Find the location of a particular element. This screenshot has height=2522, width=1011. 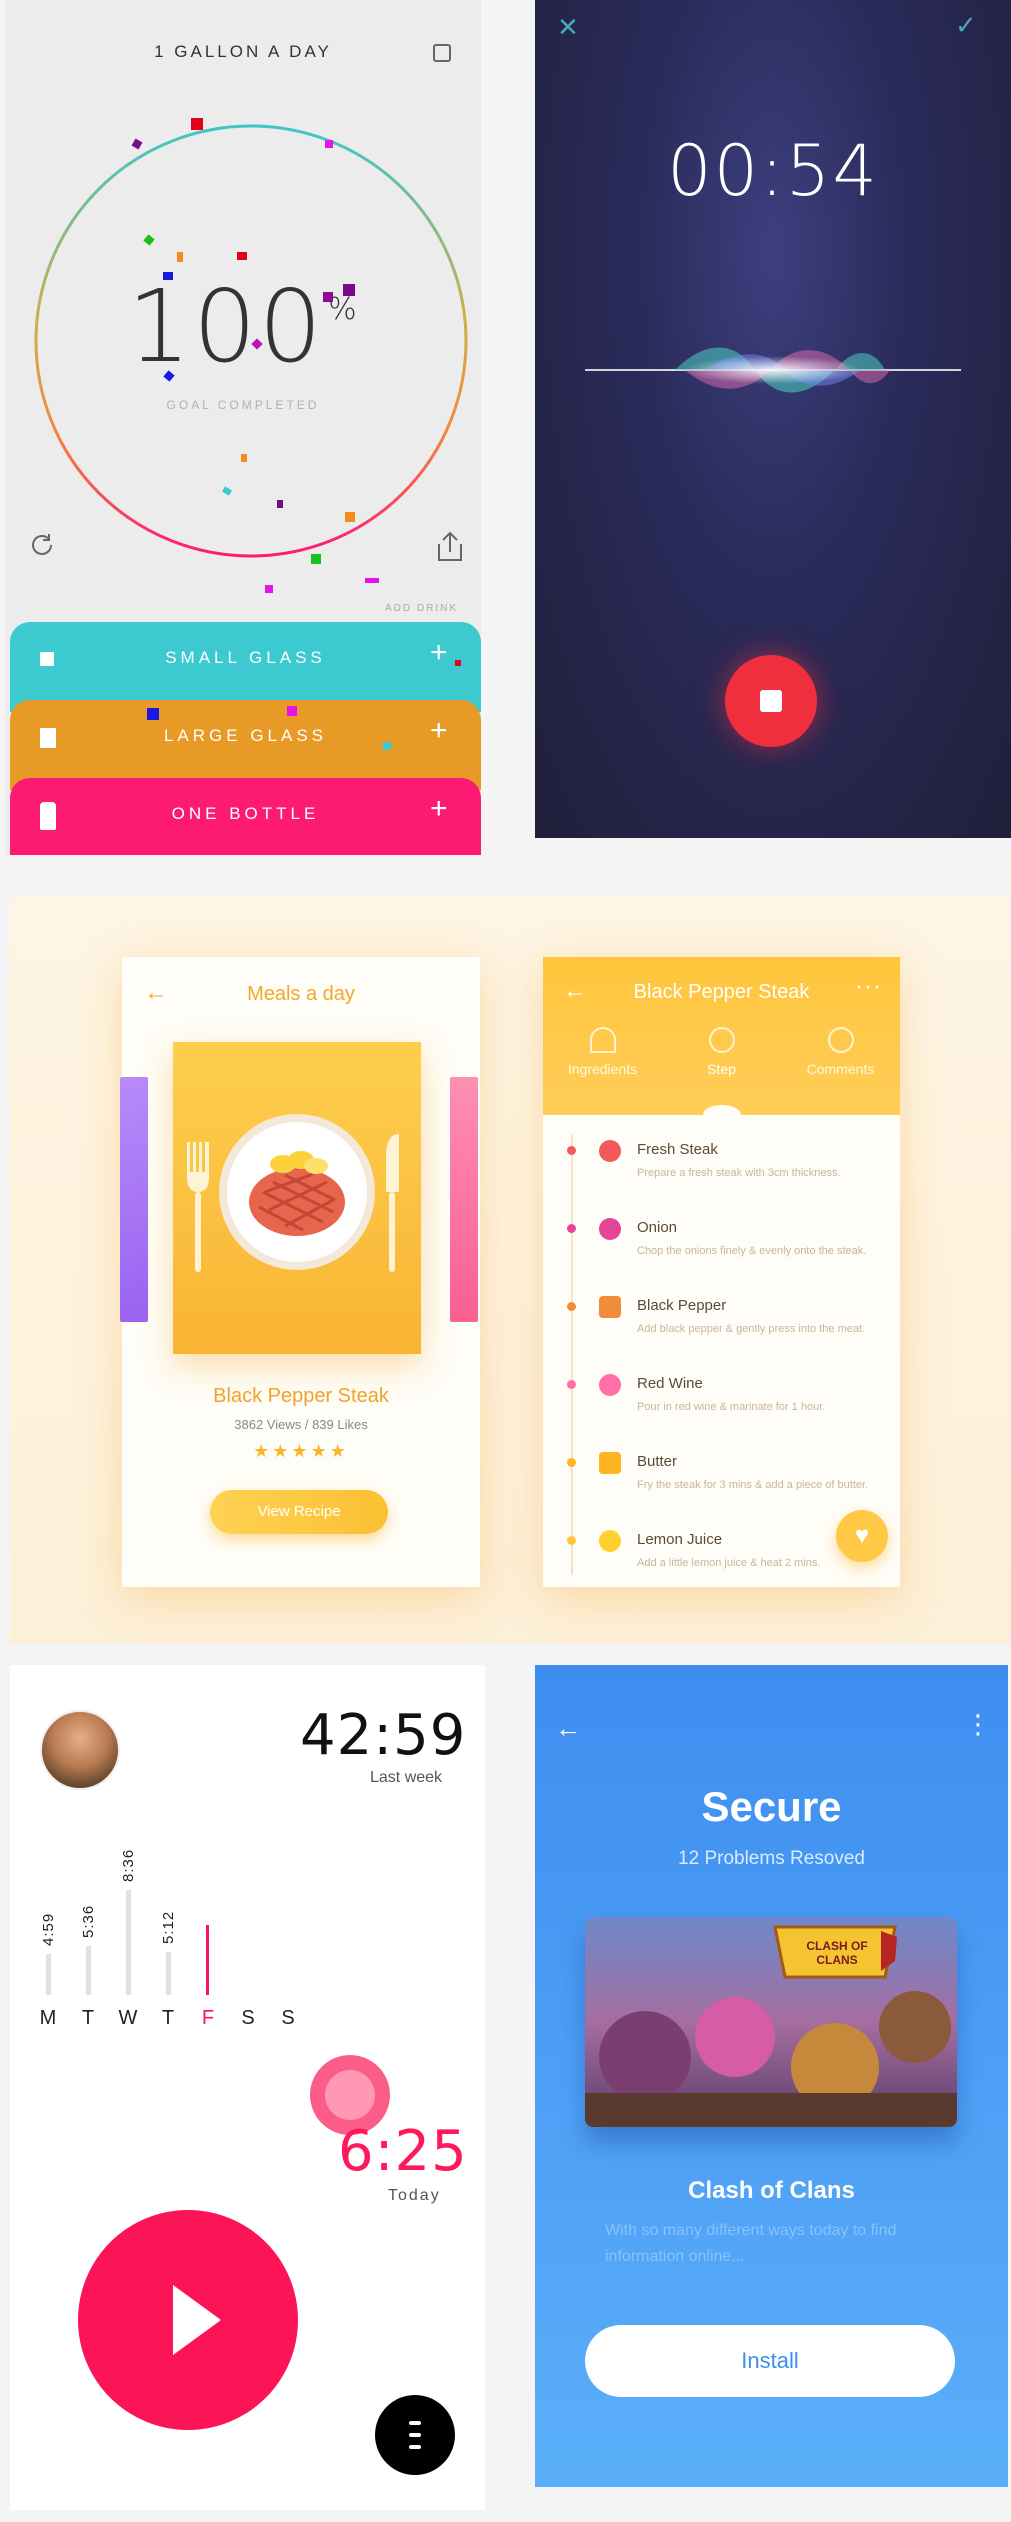

clock-icon is located at coordinates (721, 1040).